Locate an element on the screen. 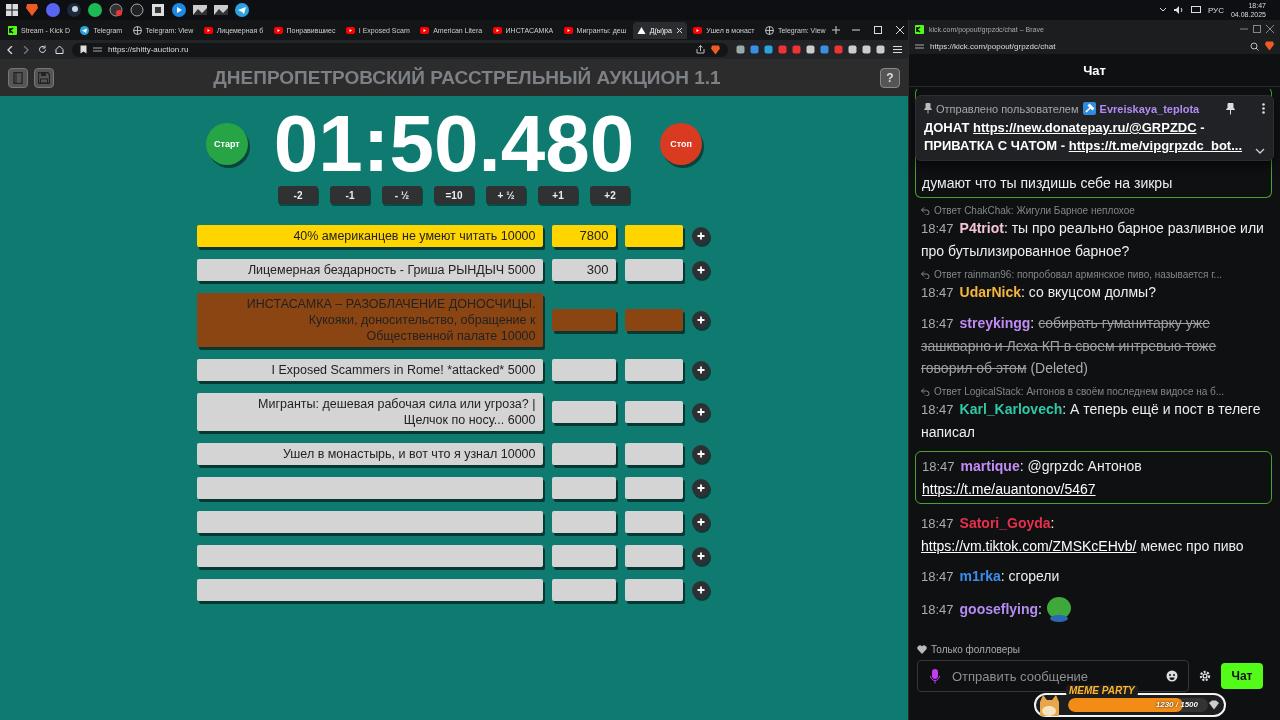  send-button: Чат is located at coordinates (1242, 676).